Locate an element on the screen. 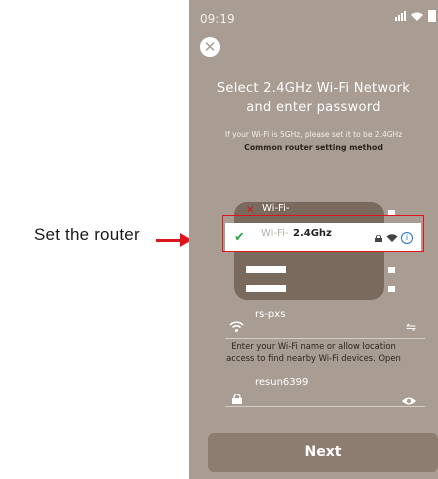 The height and width of the screenshot is (479, 438). arrow-line is located at coordinates (169, 240).